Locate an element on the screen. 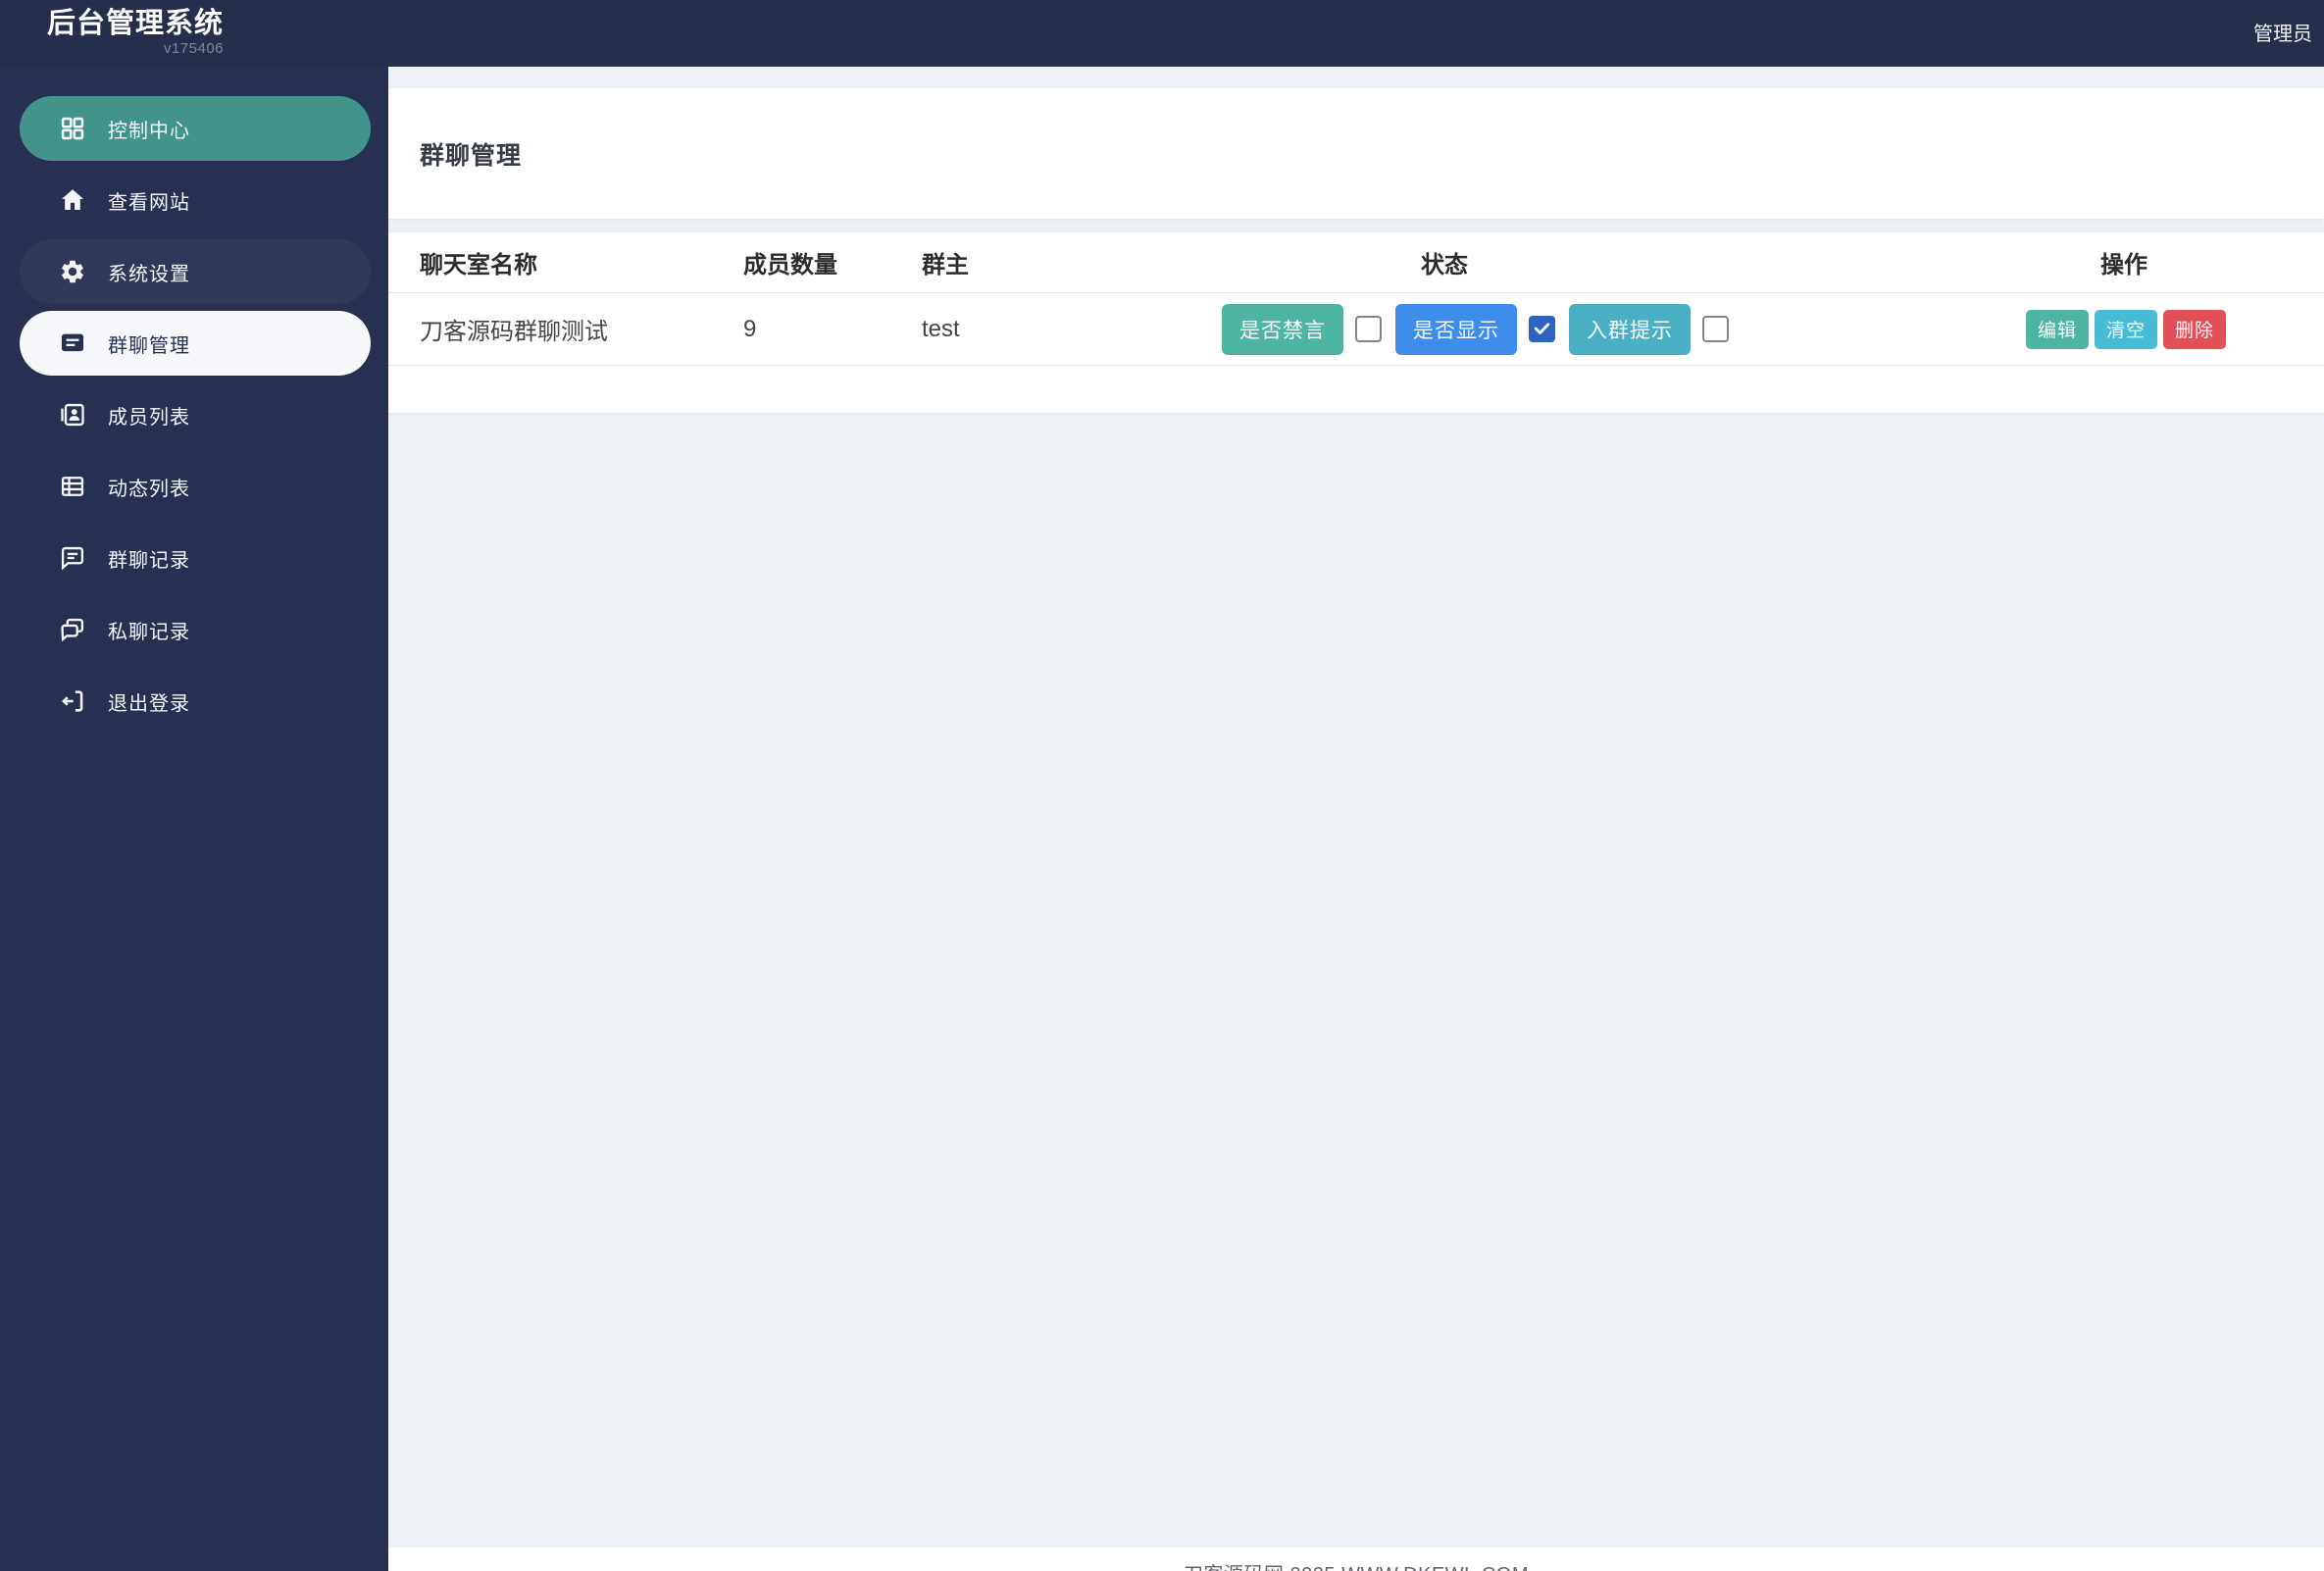 This screenshot has width=2324, height=1571. dashboard-icon is located at coordinates (72, 128).